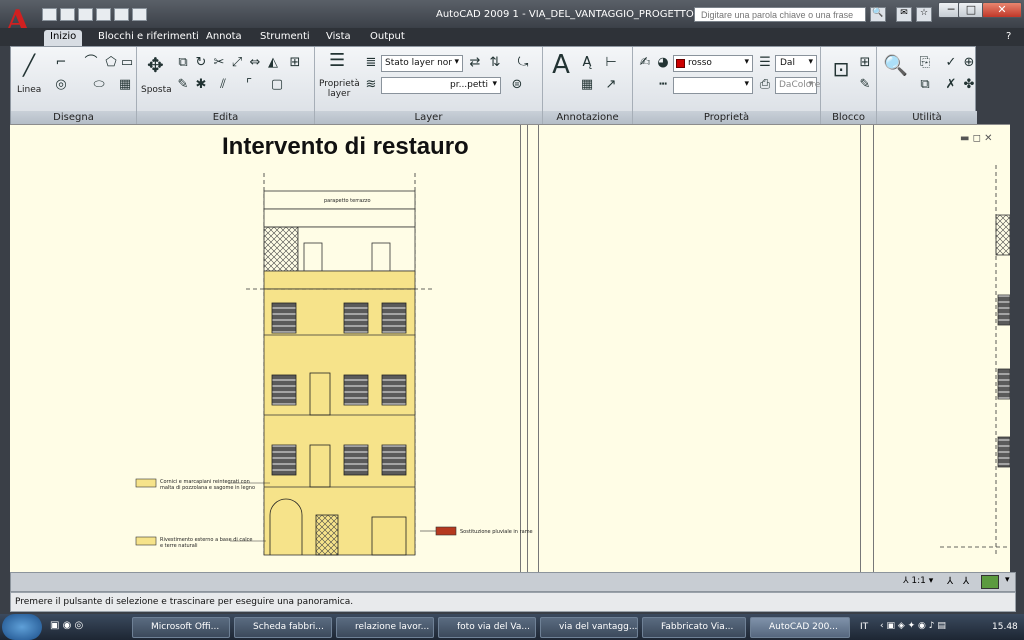 The width and height of the screenshot is (1024, 640). Describe the element at coordinates (85, 14) in the screenshot. I see `save-icon` at that location.